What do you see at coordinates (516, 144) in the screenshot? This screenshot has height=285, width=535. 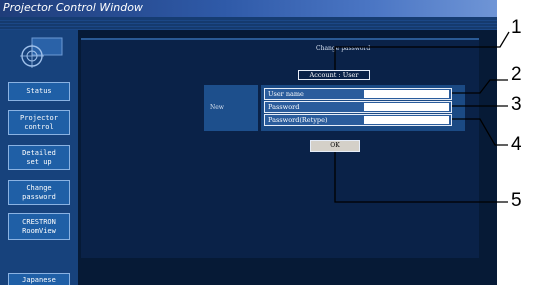 I see `callout-4: 4` at bounding box center [516, 144].